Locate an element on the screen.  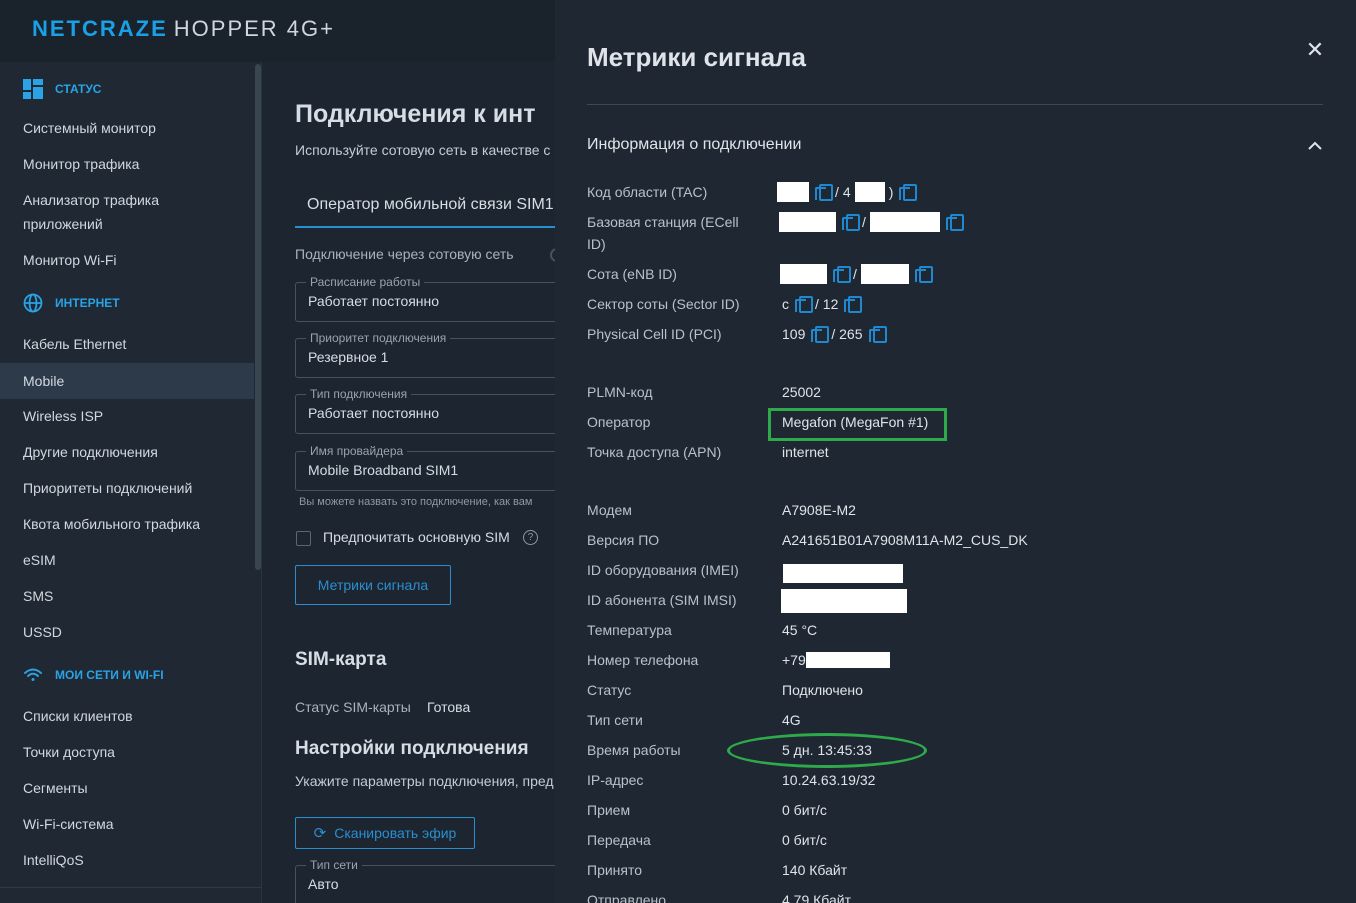
sidebar-item-mobile-quota: Квота мобильного трафика is located at coordinates (127, 524).